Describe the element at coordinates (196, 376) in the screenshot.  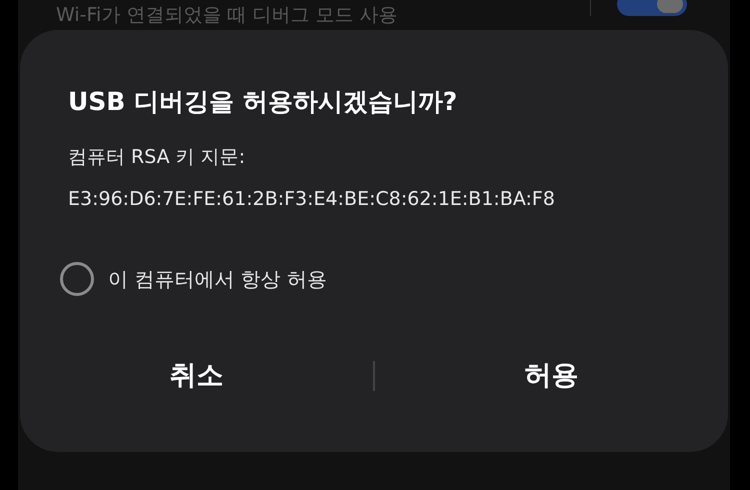
I see `cancel-button: 취소` at that location.